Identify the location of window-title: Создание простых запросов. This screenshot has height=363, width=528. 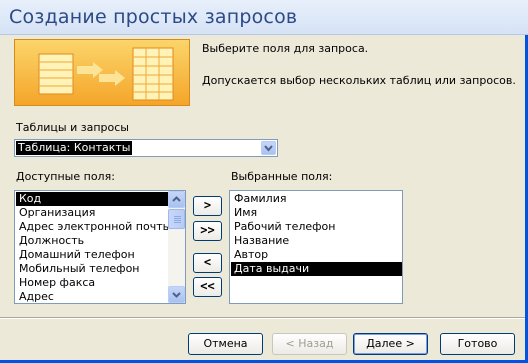
(153, 17).